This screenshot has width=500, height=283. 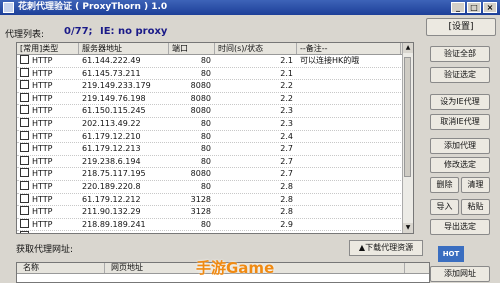 I want to click on cell-server: 61.150.115.245, so click(x=124, y=111).